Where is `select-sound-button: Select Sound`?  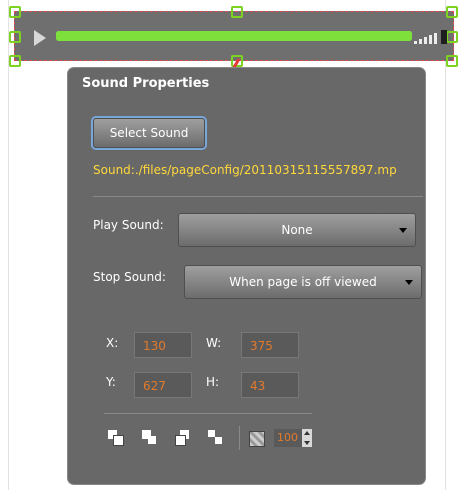 select-sound-button: Select Sound is located at coordinates (149, 133).